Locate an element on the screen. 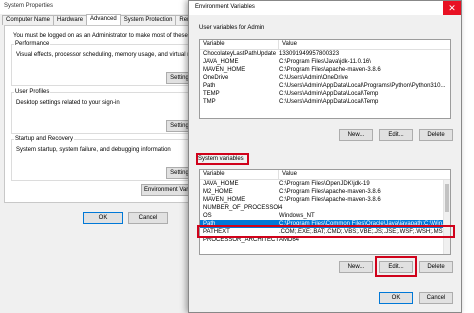  table-row: TEMP C:\Users\Admin\AppData\Local\Temp is located at coordinates (325, 94).